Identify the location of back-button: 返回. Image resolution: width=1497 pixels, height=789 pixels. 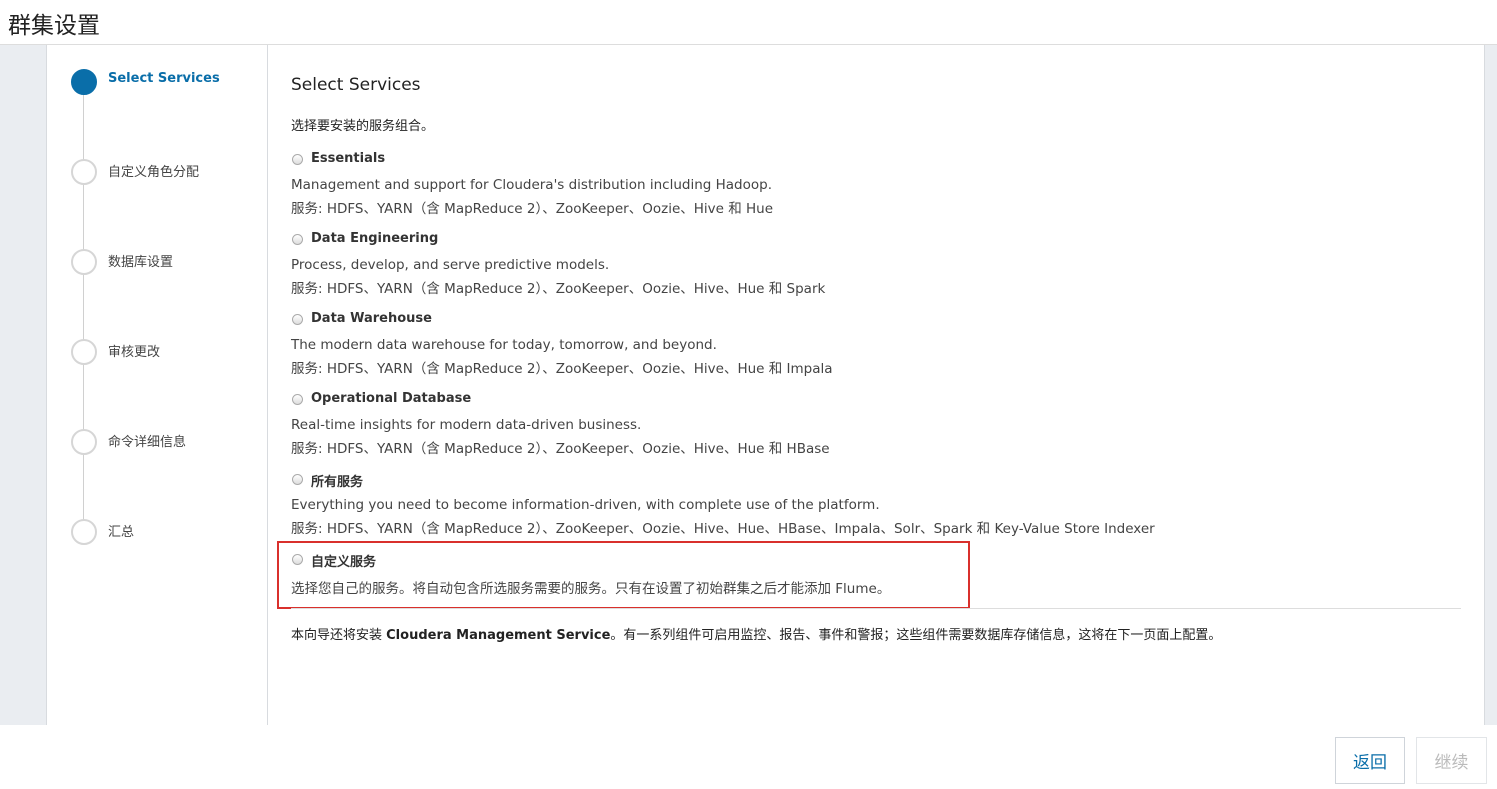
(1370, 760).